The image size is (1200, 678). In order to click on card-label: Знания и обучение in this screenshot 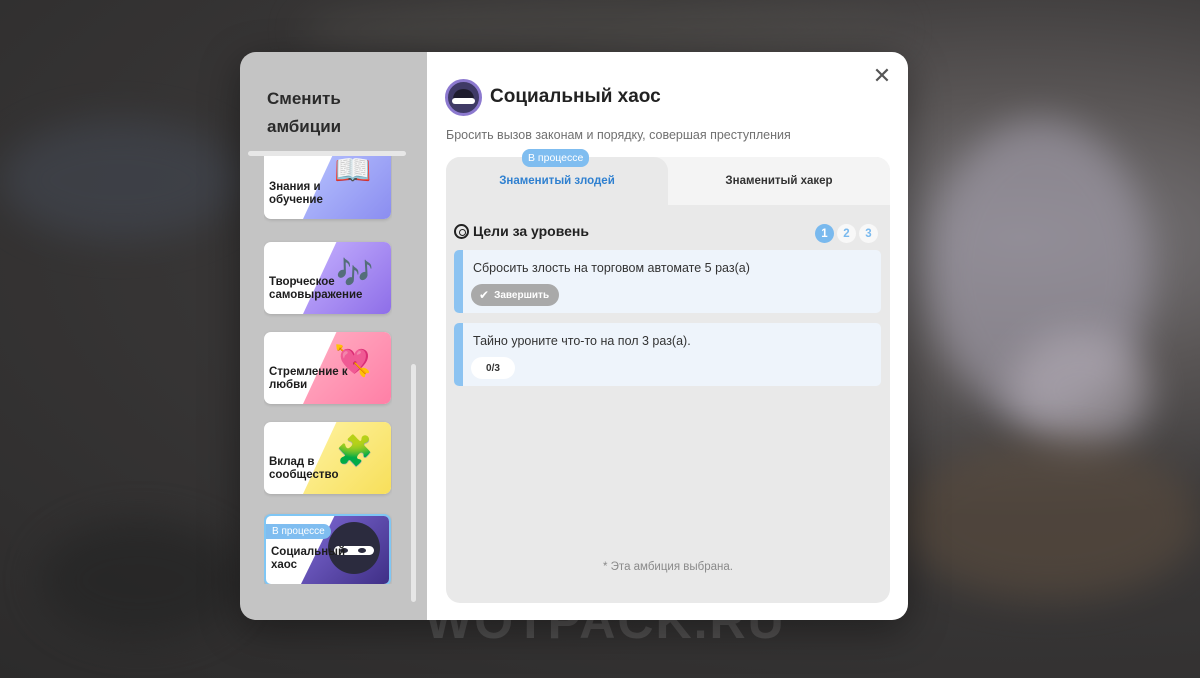, I will do `click(296, 193)`.